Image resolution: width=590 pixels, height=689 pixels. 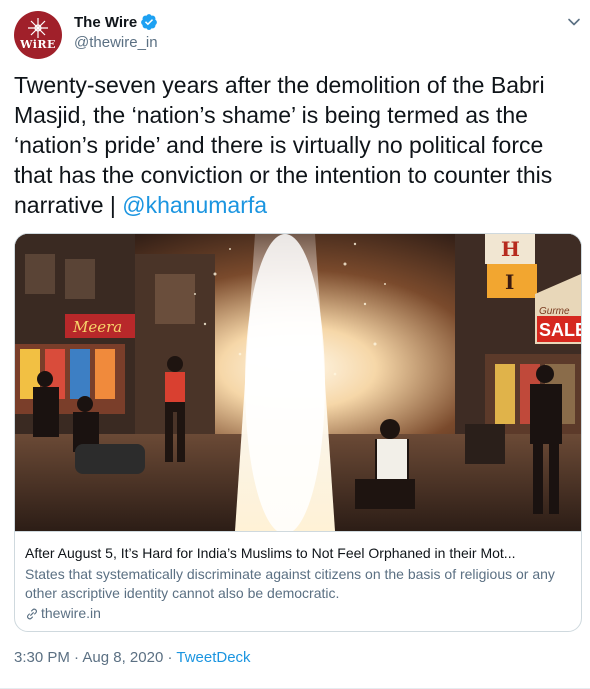 I want to click on wire-logo-icon, so click(x=38, y=28).